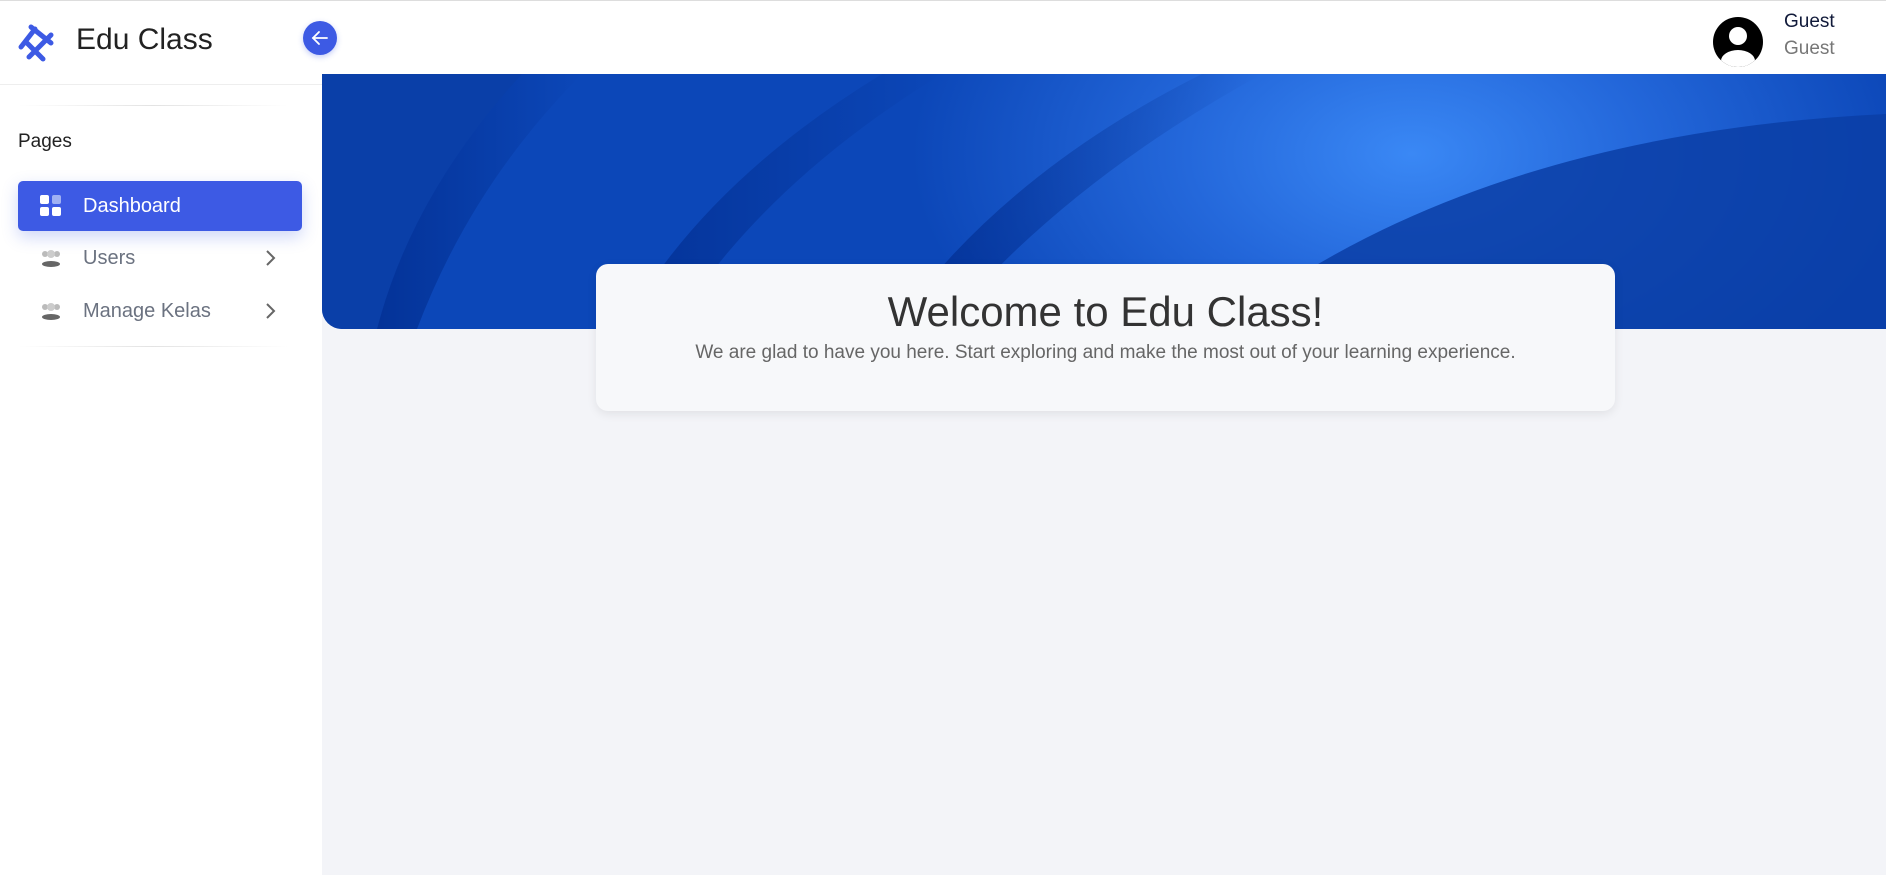 Image resolution: width=1886 pixels, height=875 pixels. Describe the element at coordinates (45, 141) in the screenshot. I see `section-label: Pages` at that location.